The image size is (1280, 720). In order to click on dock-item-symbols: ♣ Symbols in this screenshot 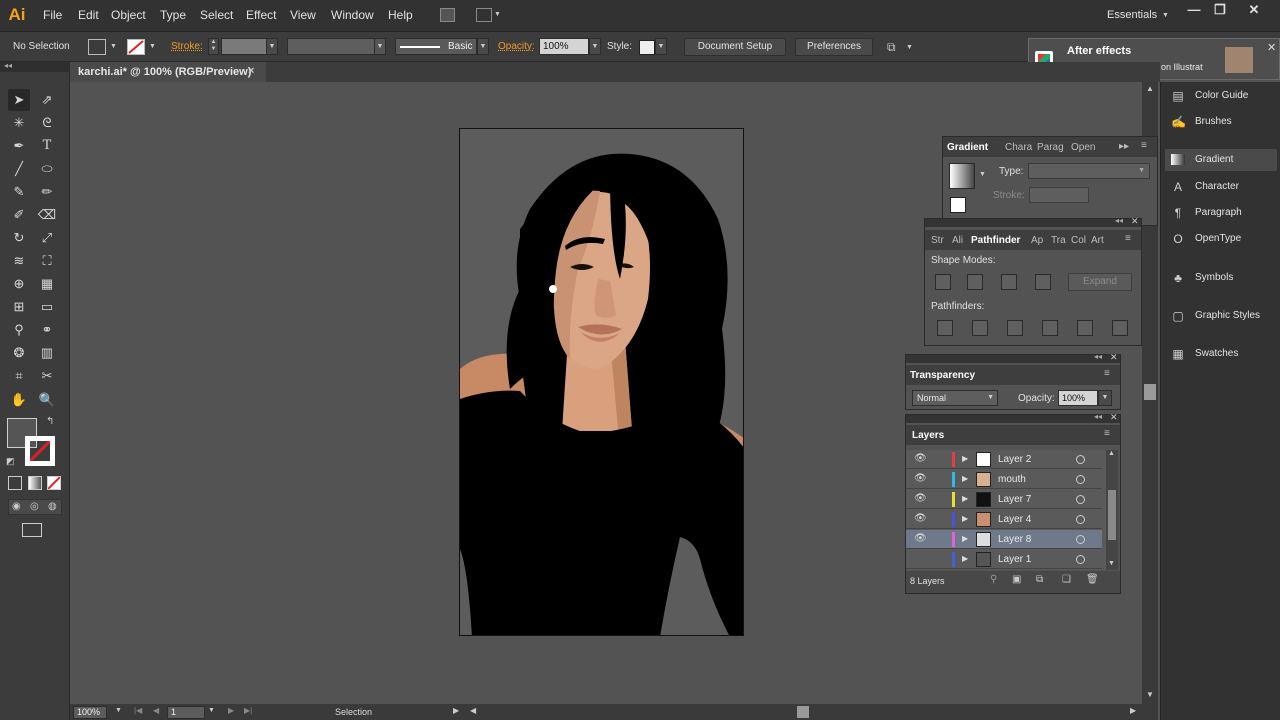, I will do `click(1221, 278)`.